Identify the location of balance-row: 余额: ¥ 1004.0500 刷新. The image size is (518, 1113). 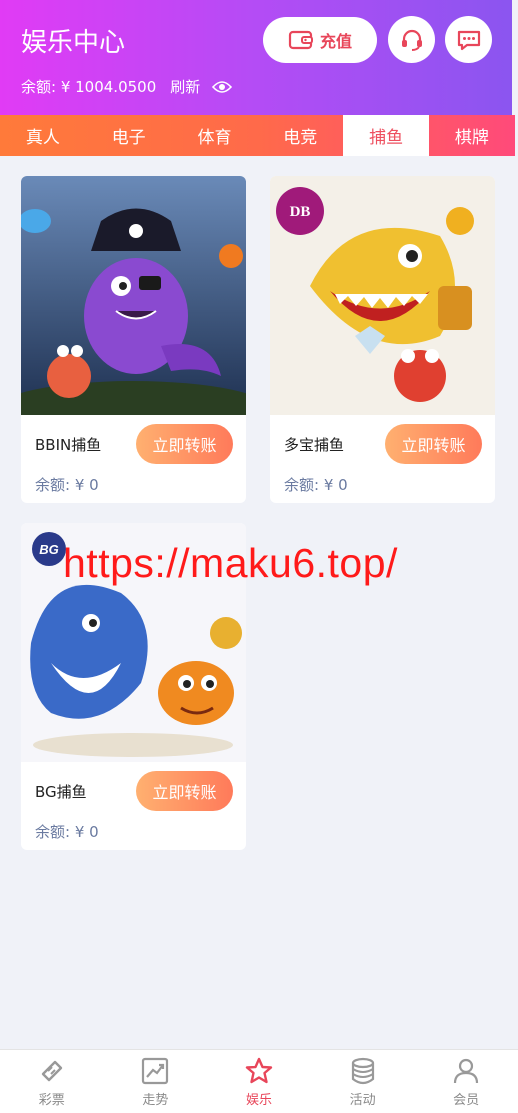
(127, 86).